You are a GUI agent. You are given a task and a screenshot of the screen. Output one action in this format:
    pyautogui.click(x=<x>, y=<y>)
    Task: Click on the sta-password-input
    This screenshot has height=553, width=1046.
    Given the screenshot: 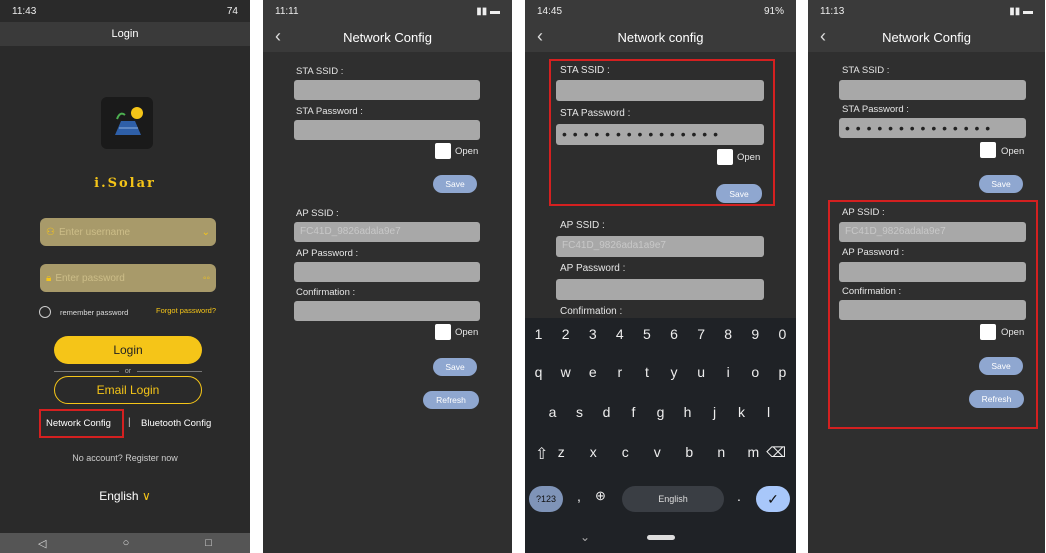 What is the action you would take?
    pyautogui.click(x=387, y=130)
    